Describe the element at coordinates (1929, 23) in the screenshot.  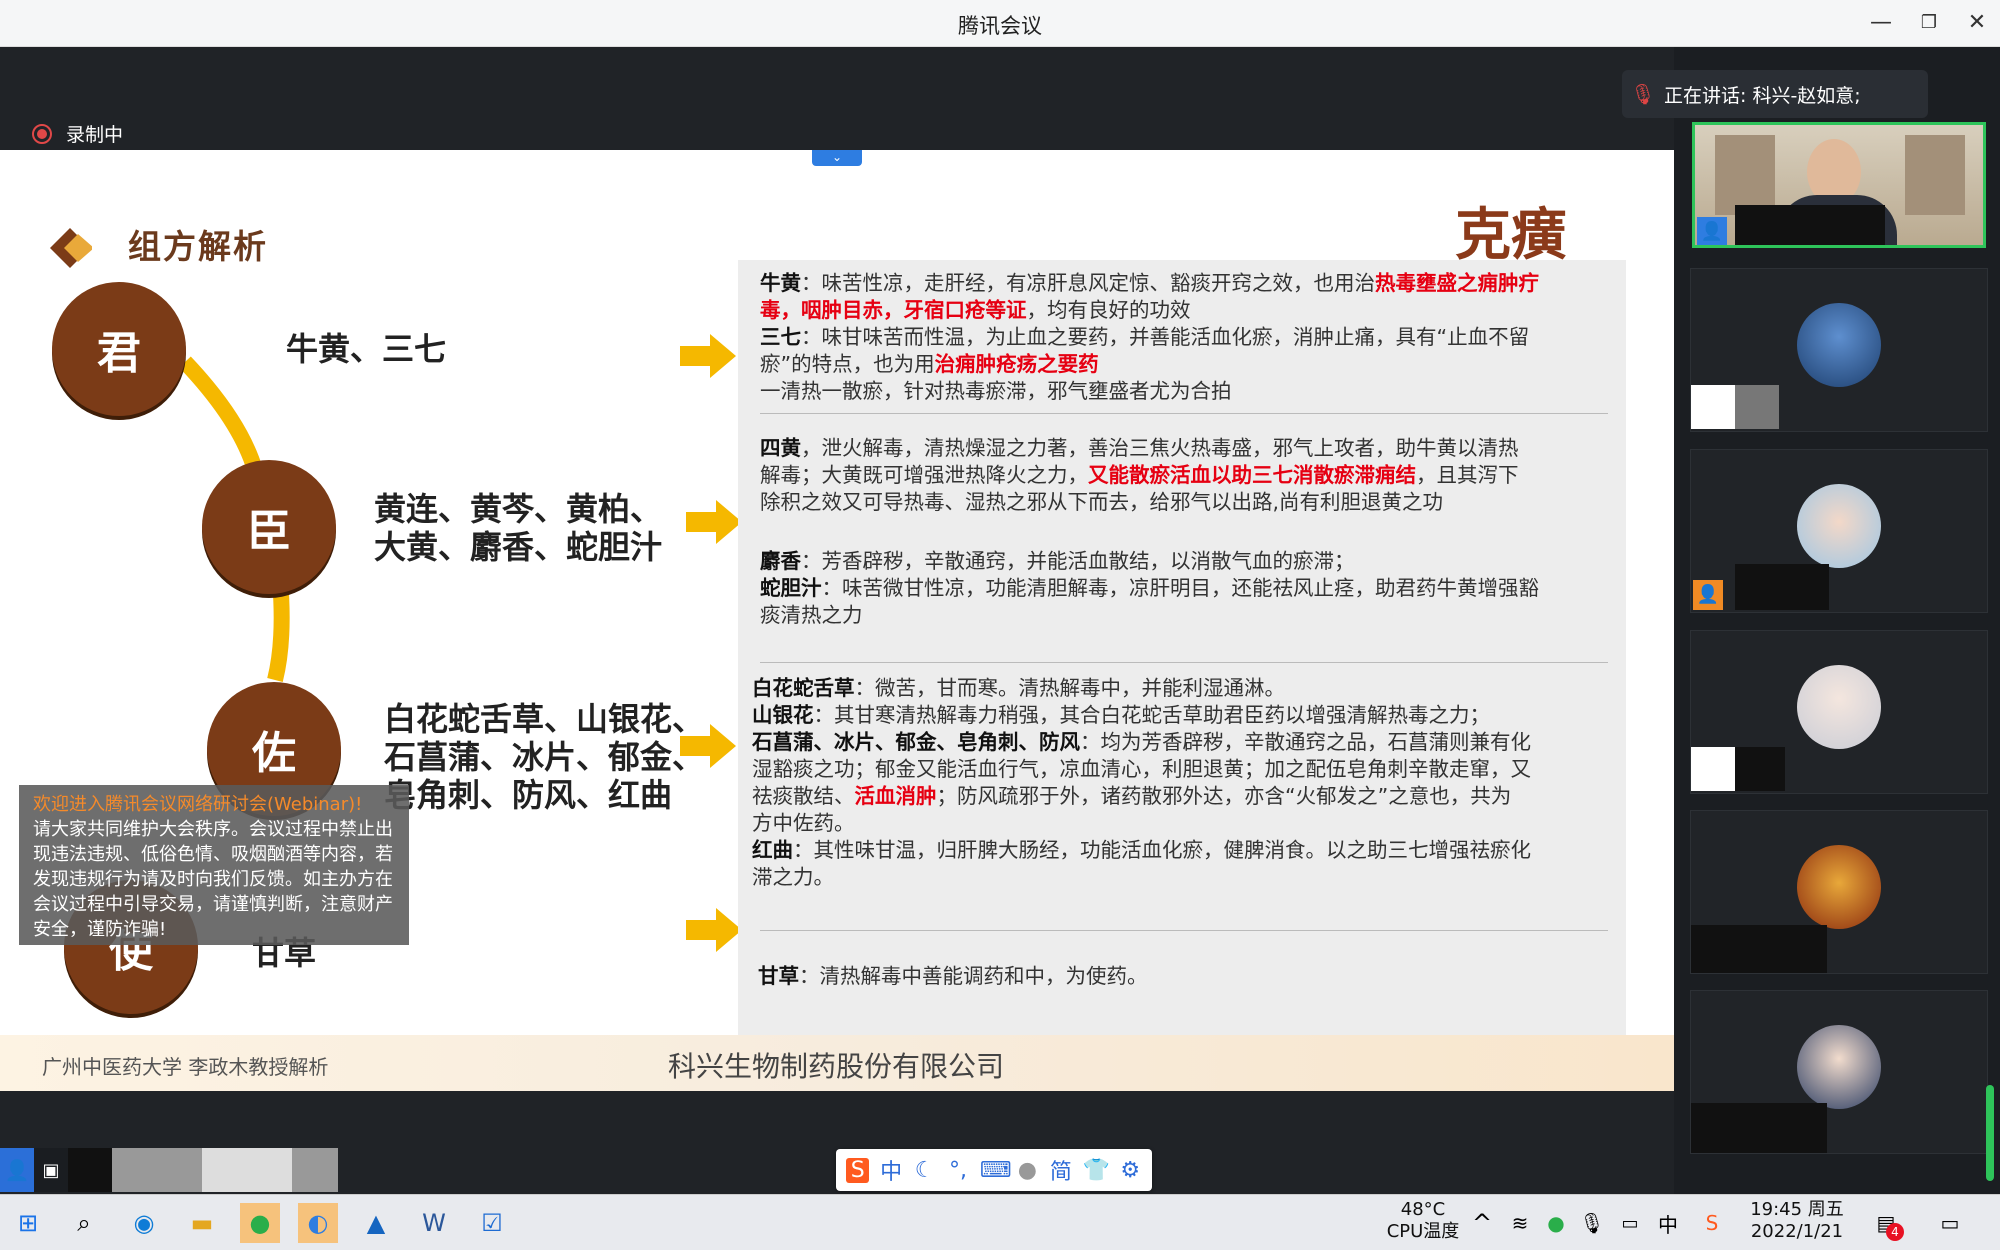
I see `restore-button: ❐` at that location.